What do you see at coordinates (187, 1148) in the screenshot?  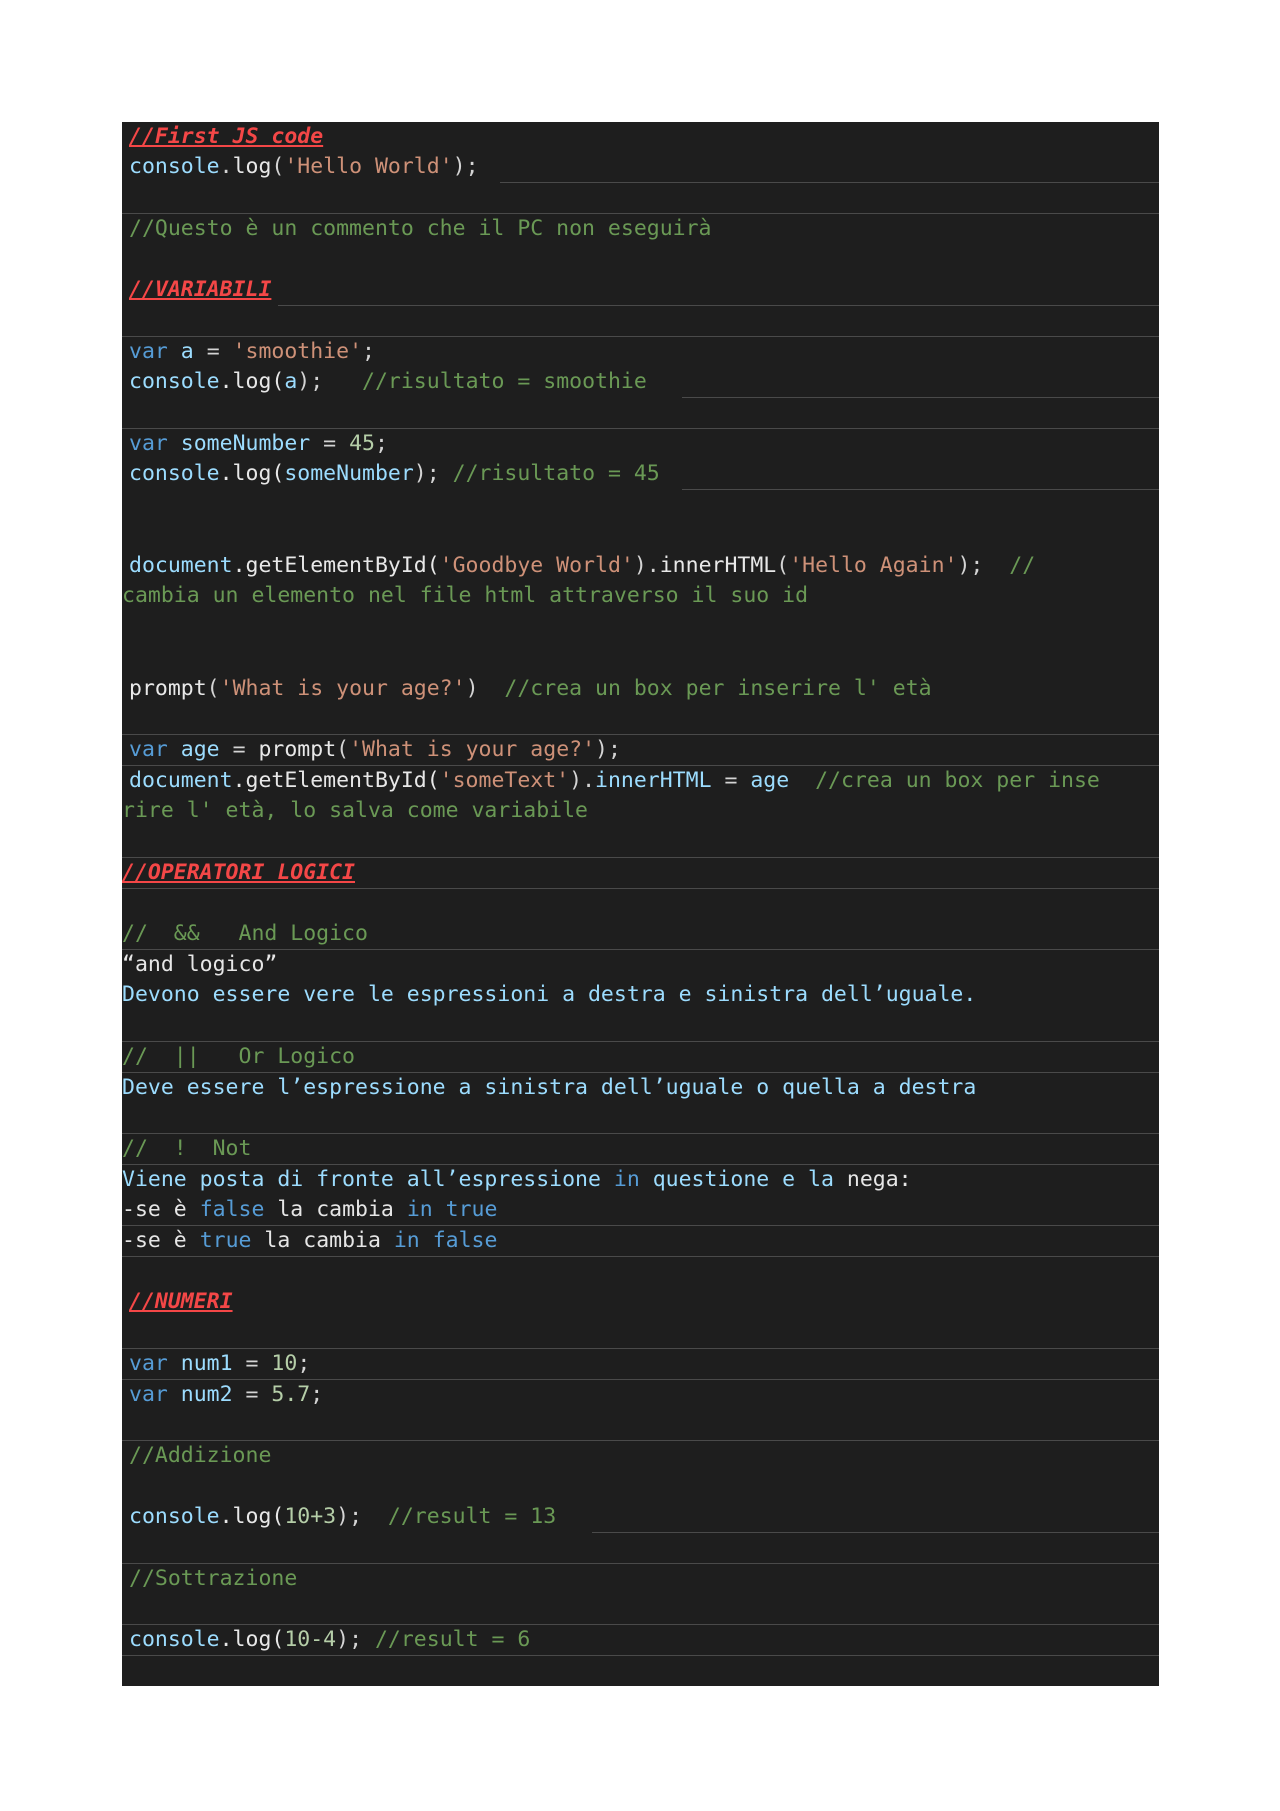 I see `comment-not: // ! Not` at bounding box center [187, 1148].